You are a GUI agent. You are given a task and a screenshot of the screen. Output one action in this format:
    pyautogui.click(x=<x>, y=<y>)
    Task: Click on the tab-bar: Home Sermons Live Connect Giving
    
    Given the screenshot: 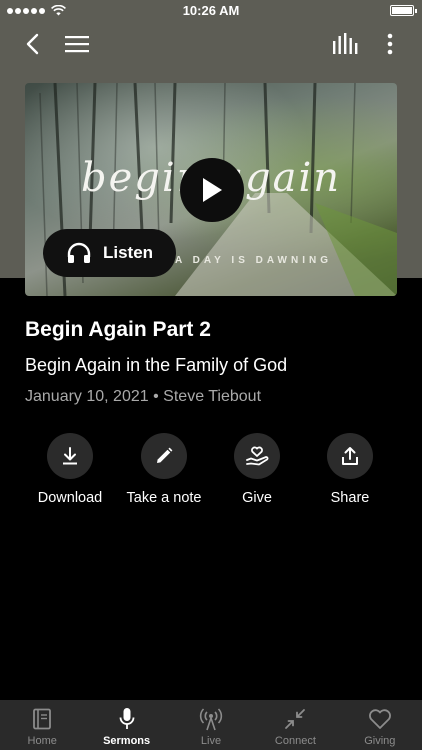 What is the action you would take?
    pyautogui.click(x=211, y=725)
    